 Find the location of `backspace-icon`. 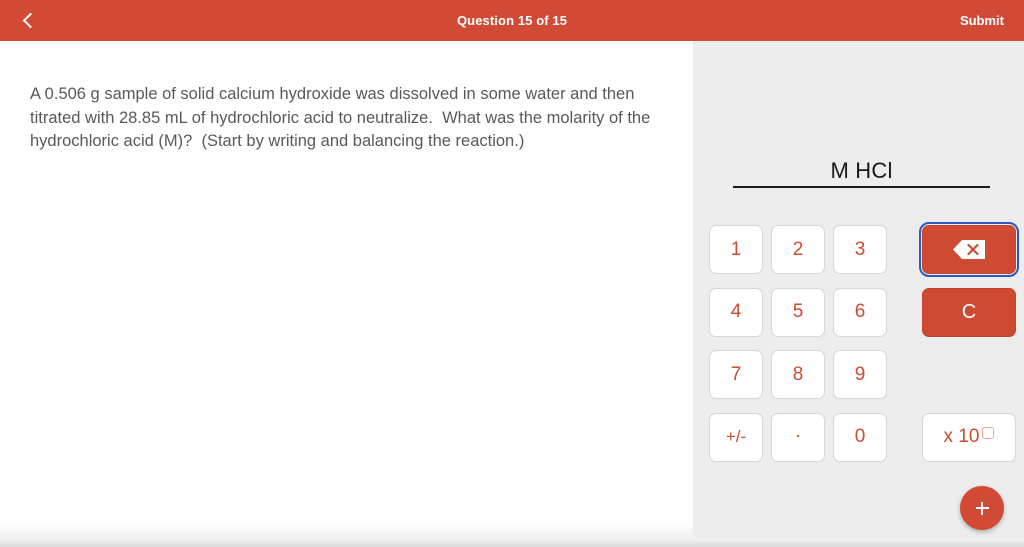

backspace-icon is located at coordinates (969, 249).